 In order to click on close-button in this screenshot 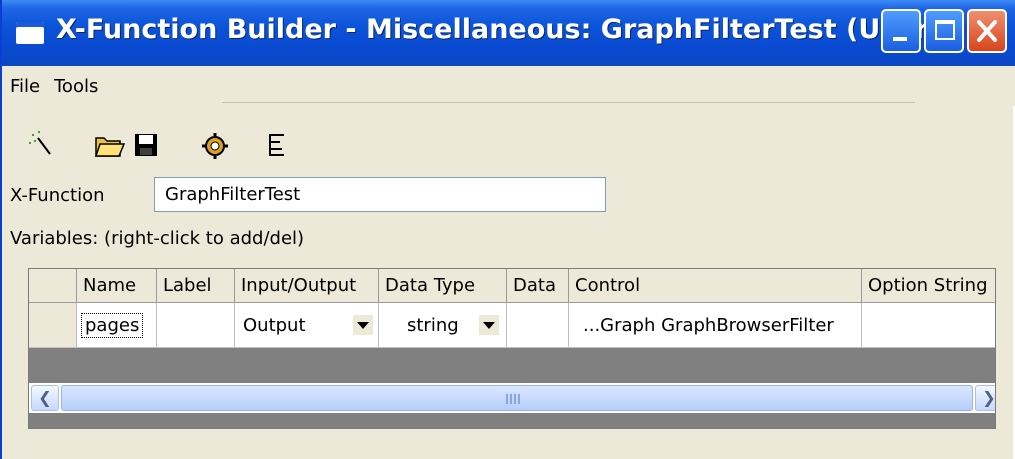, I will do `click(987, 31)`.